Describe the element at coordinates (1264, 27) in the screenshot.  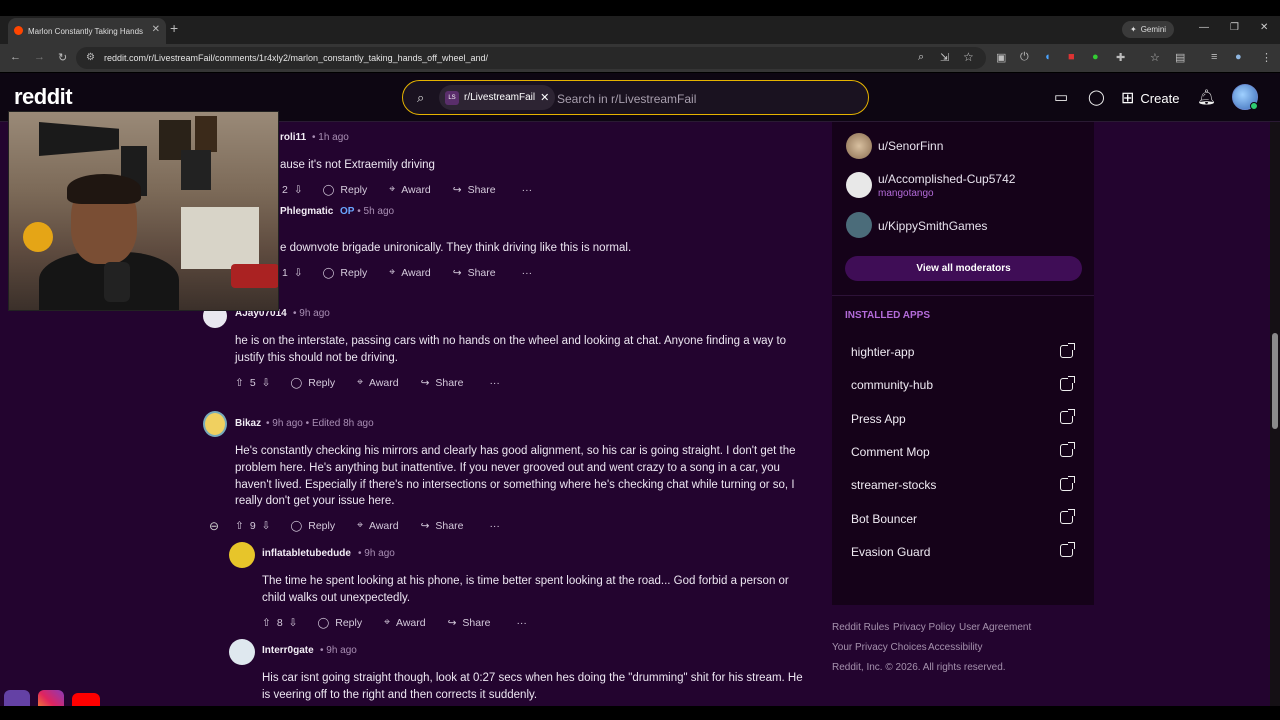
I see `close-window-icon: ✕` at that location.